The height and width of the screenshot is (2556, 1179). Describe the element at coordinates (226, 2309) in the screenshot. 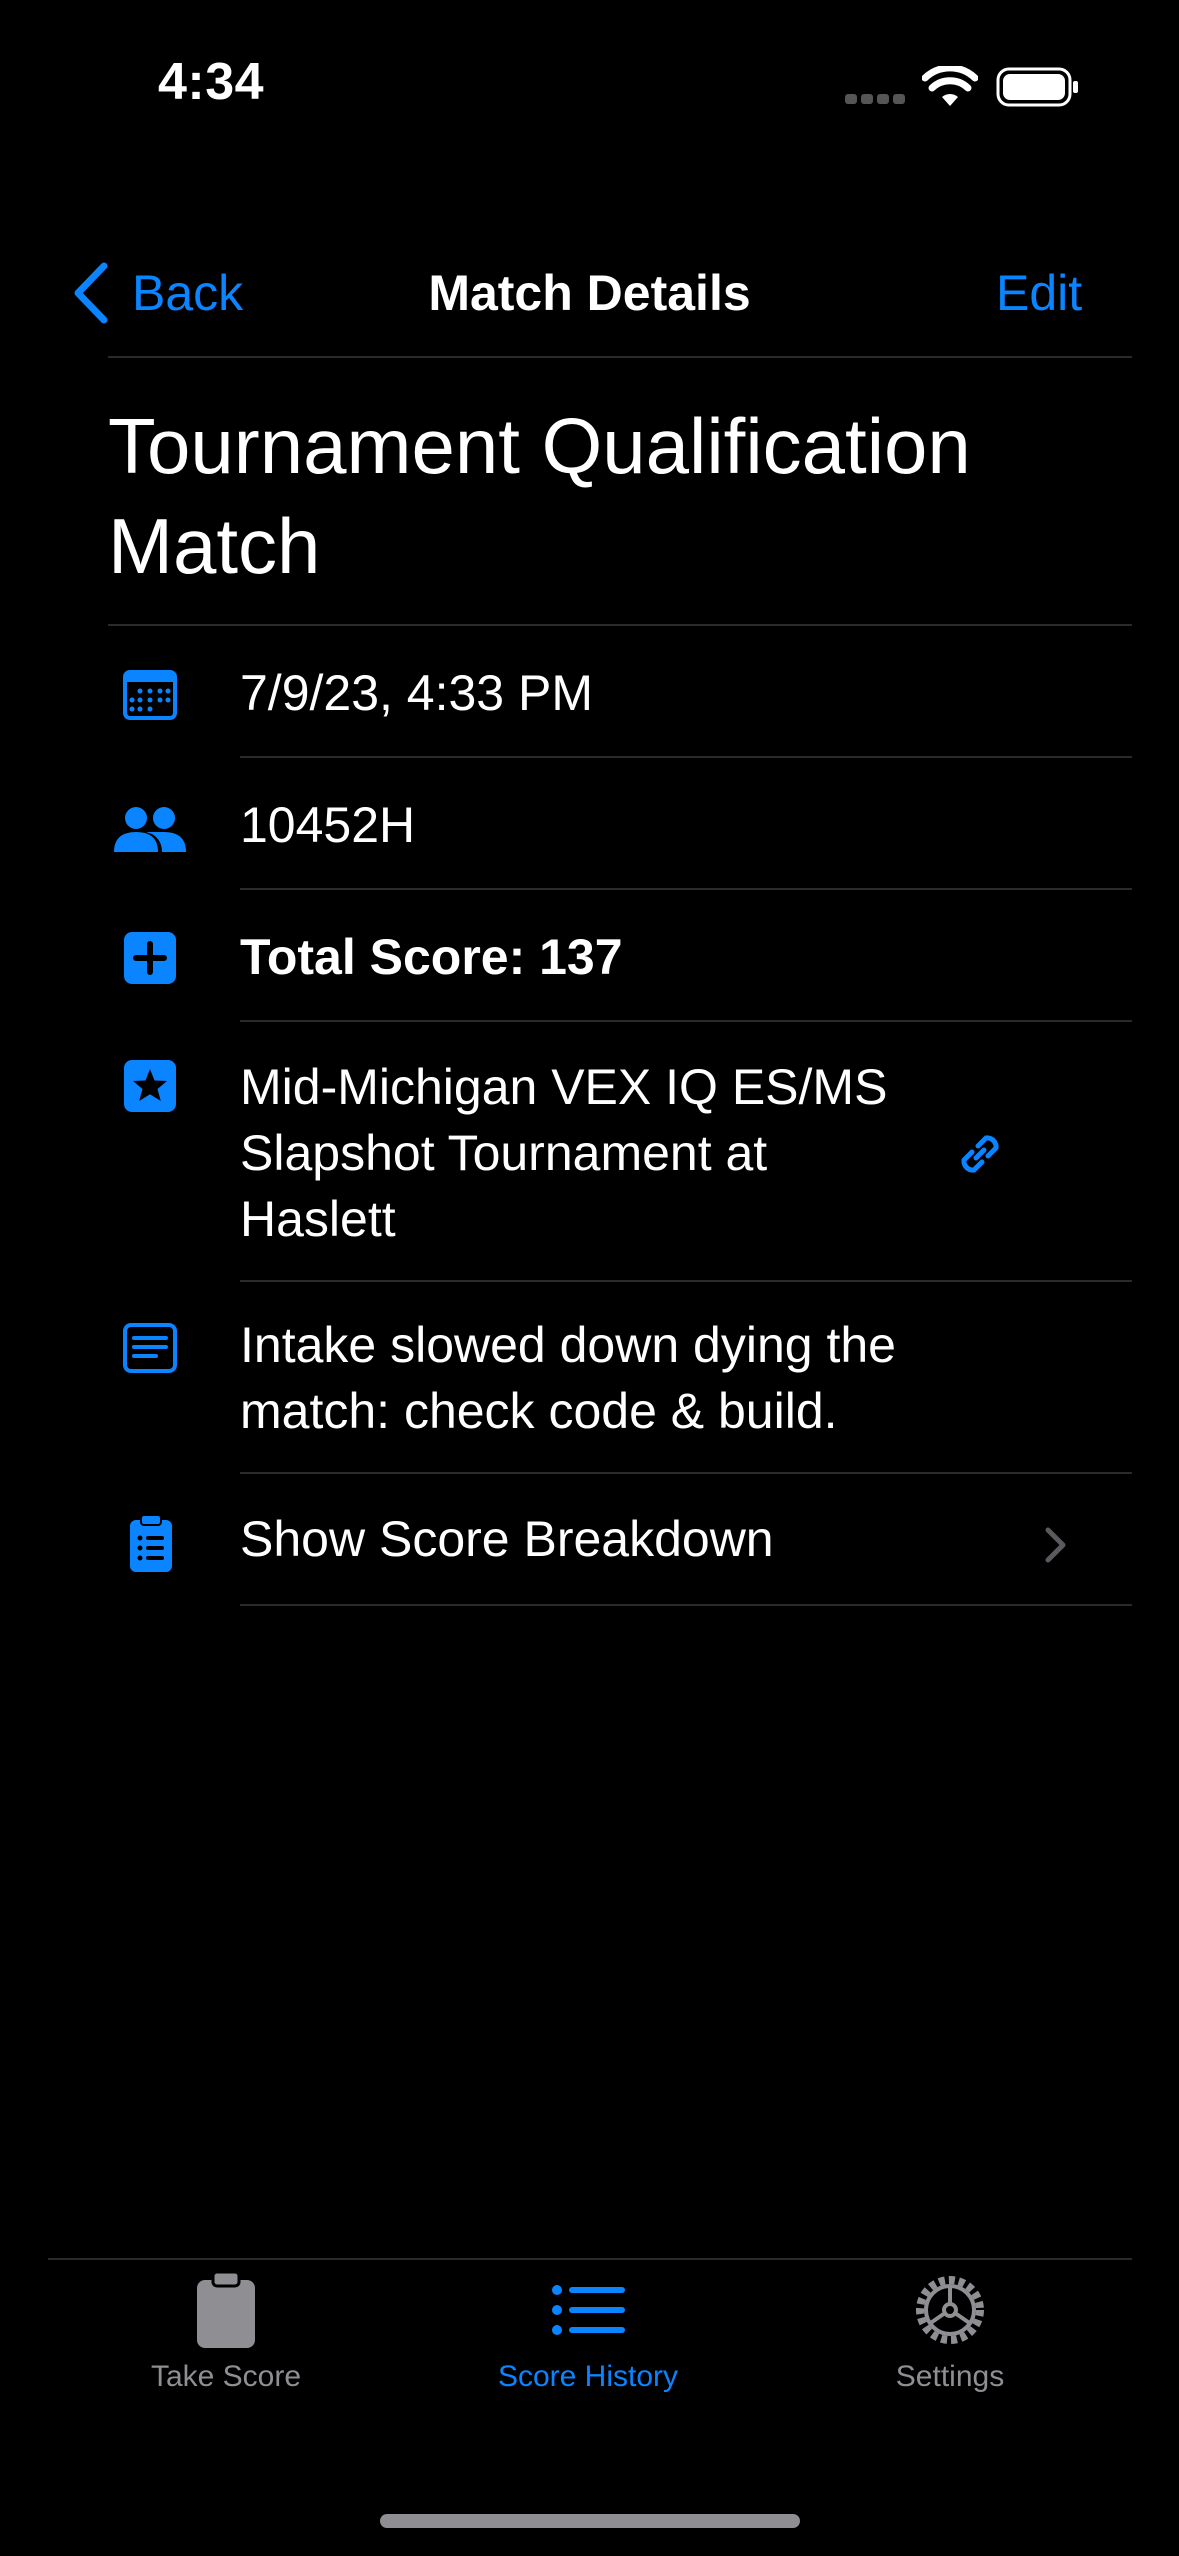

I see `clipboard-icon` at that location.